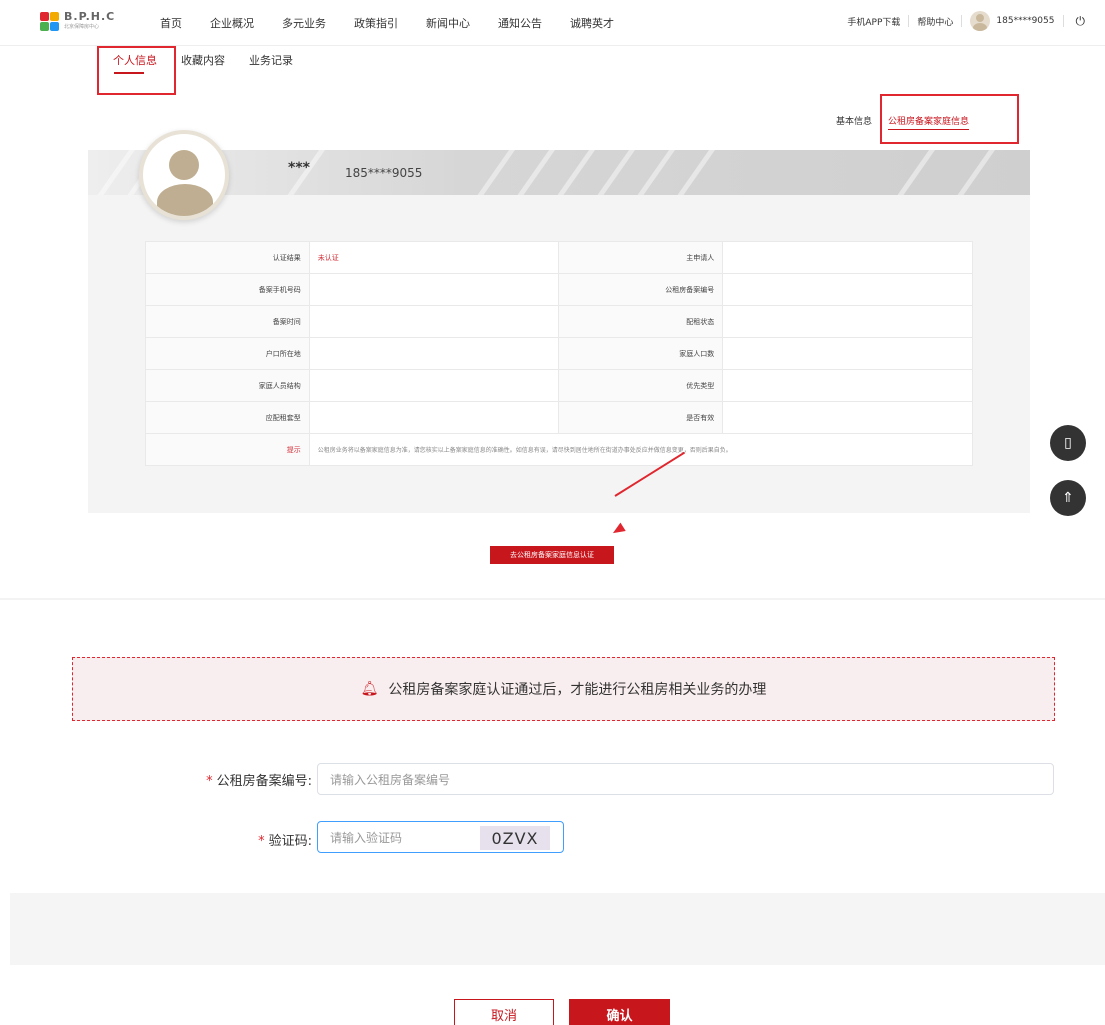 The width and height of the screenshot is (1105, 1025). I want to click on menu-item-careers: 诚聘英才, so click(592, 23).